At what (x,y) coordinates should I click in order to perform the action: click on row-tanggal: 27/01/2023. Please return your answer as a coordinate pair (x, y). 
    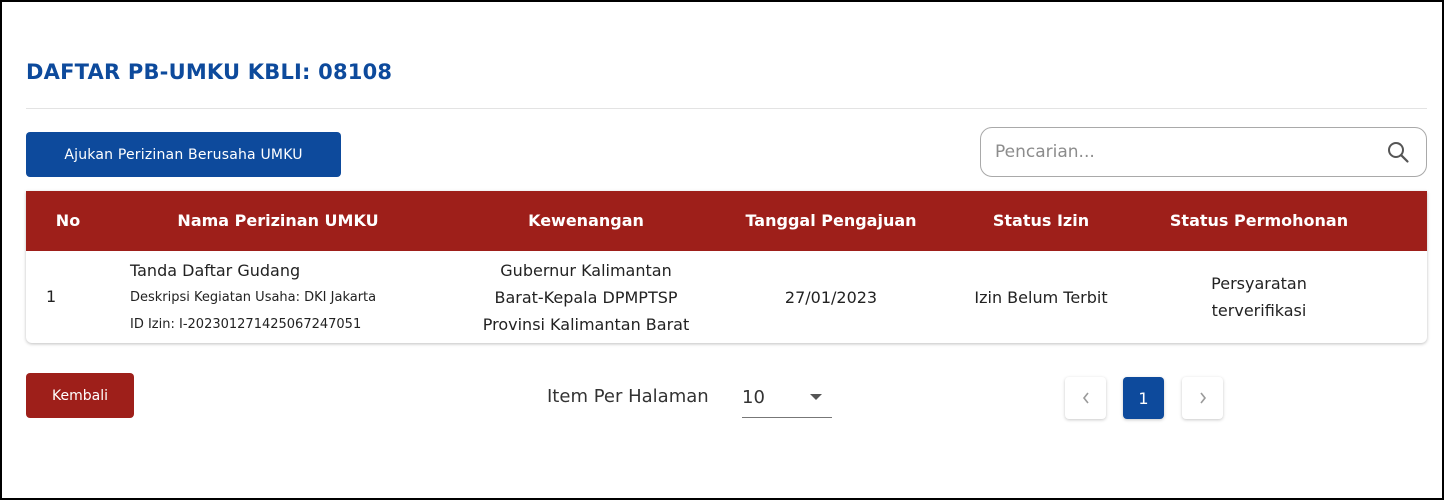
    Looking at the image, I should click on (831, 297).